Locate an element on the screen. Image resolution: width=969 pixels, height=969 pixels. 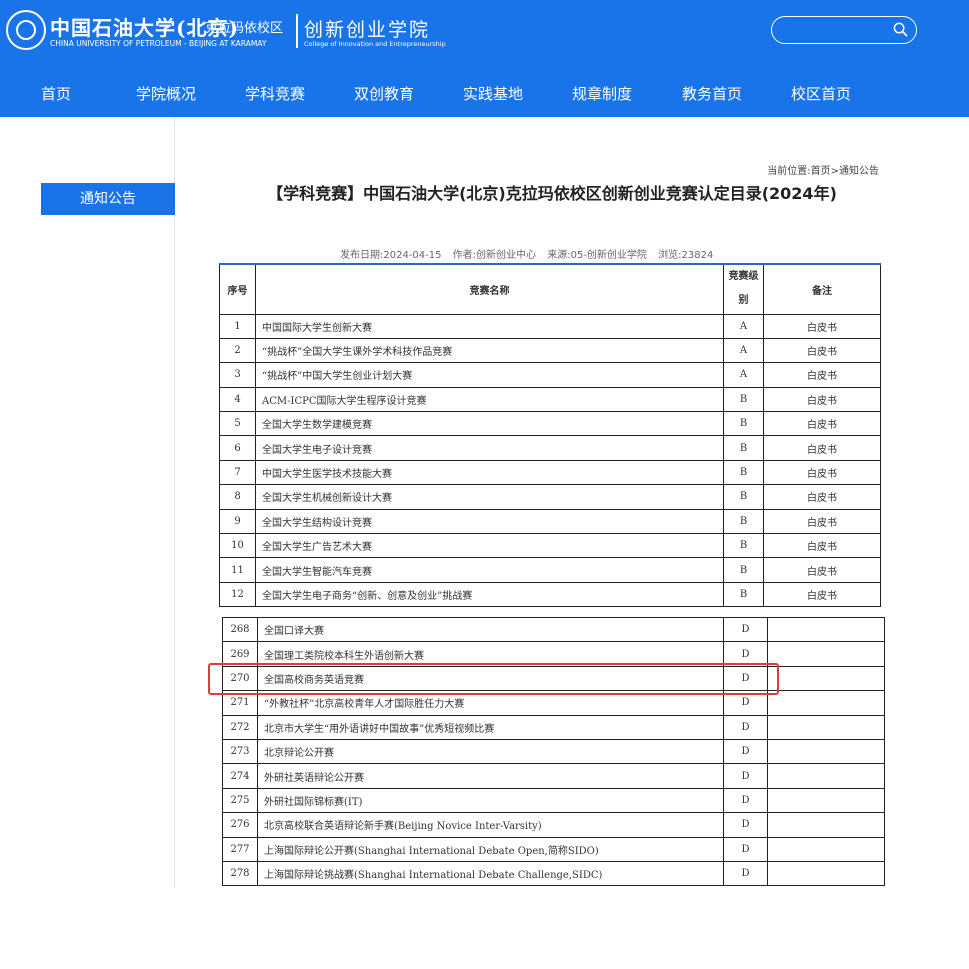
search-input is located at coordinates (836, 30).